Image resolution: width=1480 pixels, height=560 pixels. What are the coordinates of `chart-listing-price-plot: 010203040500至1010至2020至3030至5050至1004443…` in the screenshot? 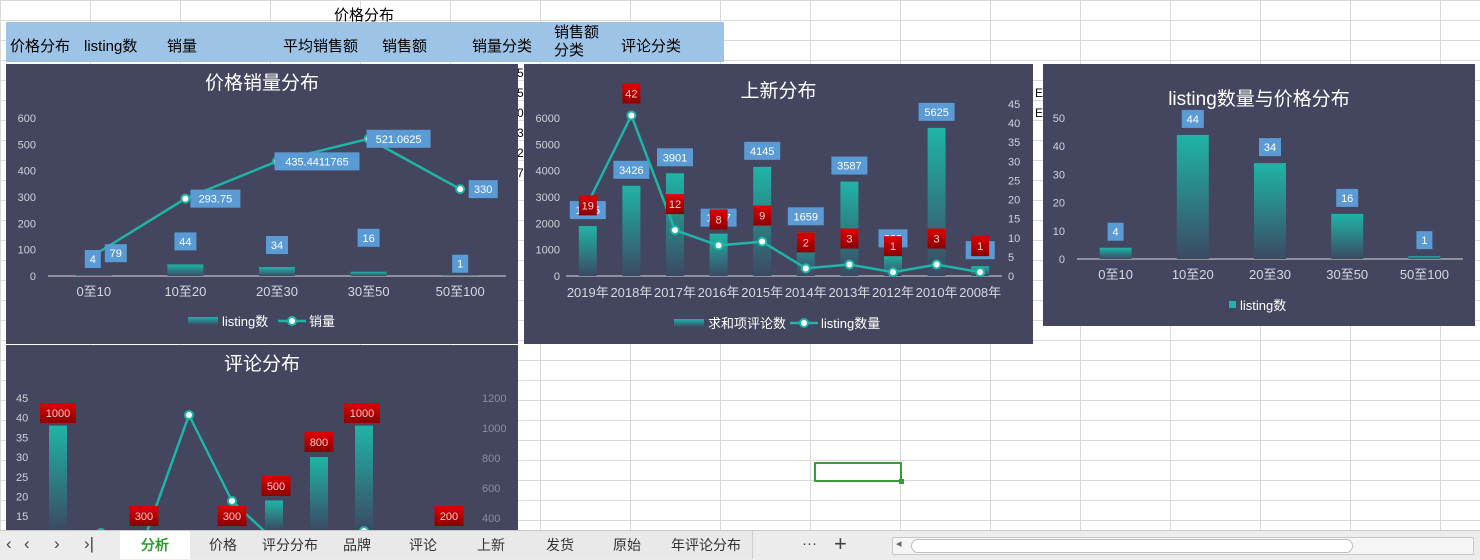 It's located at (1259, 195).